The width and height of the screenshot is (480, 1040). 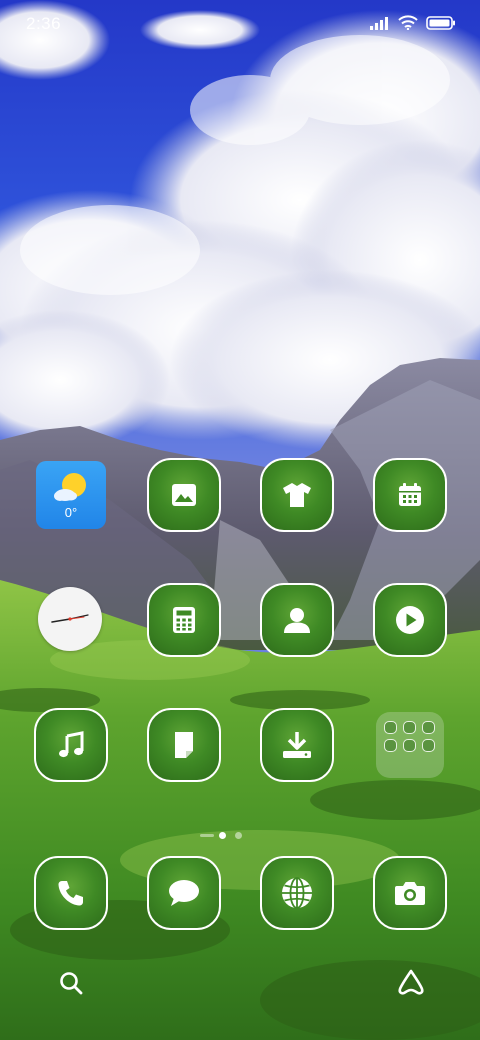 I want to click on wifi-icon, so click(x=408, y=22).